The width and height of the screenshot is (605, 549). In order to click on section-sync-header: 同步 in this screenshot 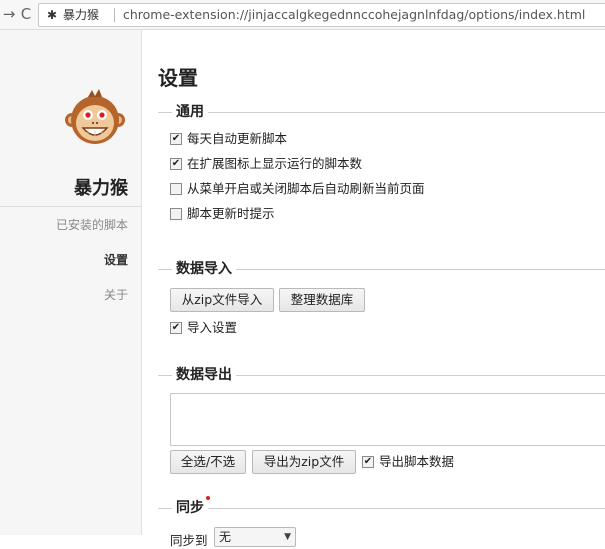, I will do `click(381, 508)`.